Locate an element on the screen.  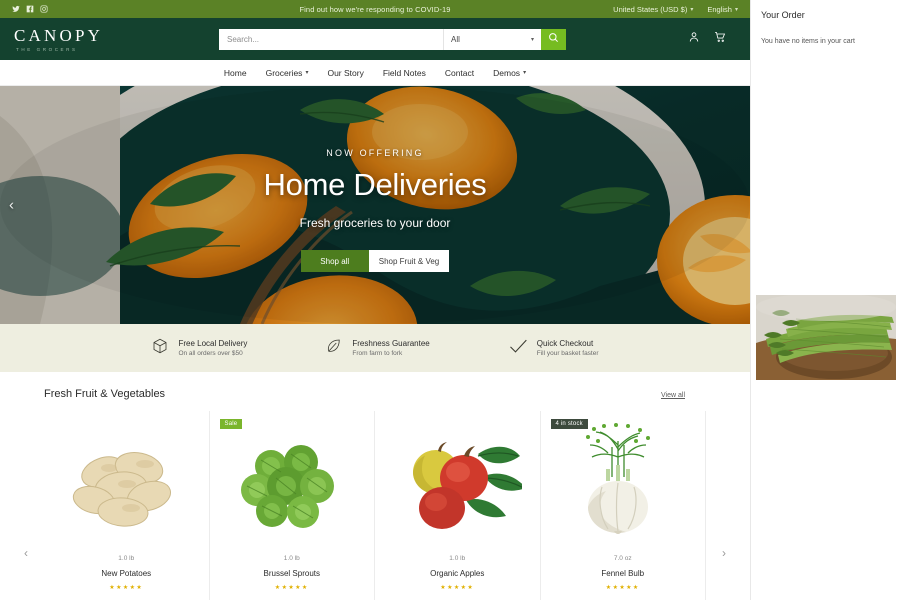
hero-subtitle: Fresh groceries to your door is located at coordinates (375, 223).